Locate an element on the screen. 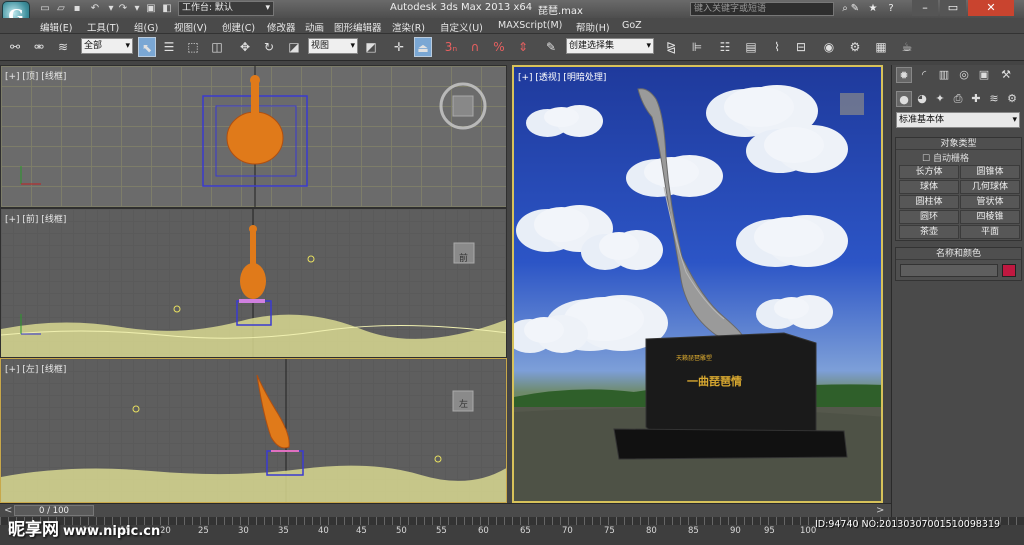 This screenshot has height=545, width=1024. redo-dropdown-icon: ▾ is located at coordinates (137, 8).